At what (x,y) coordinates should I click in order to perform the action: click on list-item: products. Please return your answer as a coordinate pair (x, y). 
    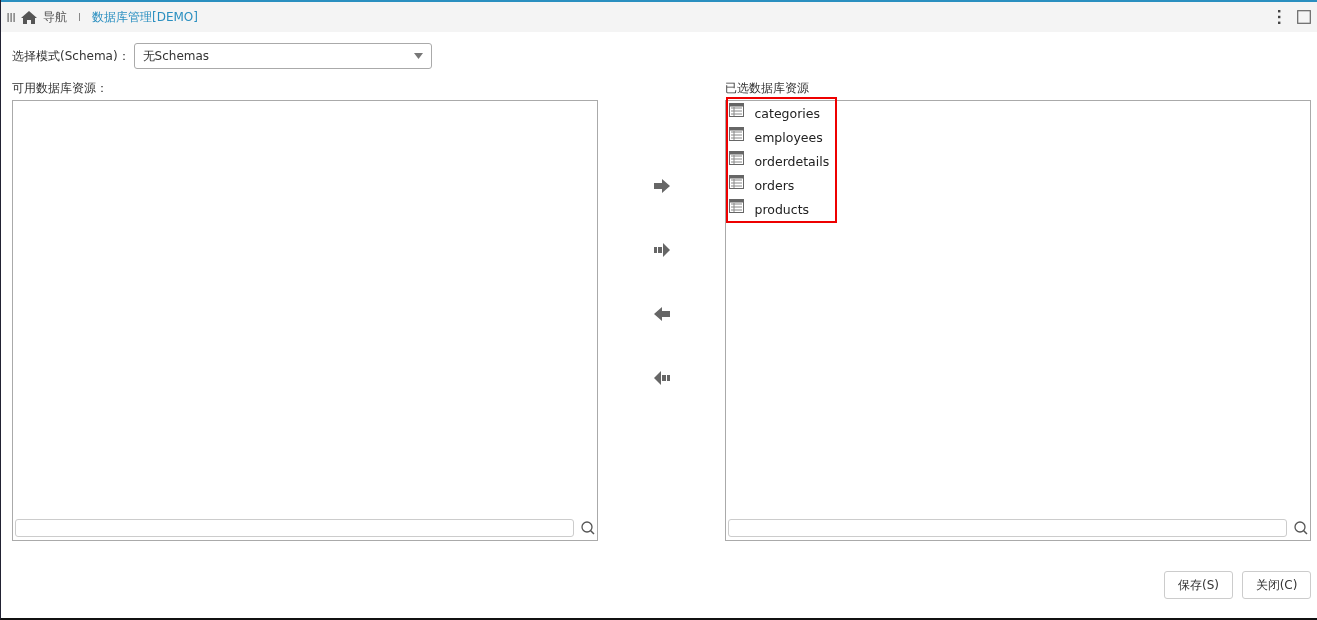
    Looking at the image, I should click on (779, 209).